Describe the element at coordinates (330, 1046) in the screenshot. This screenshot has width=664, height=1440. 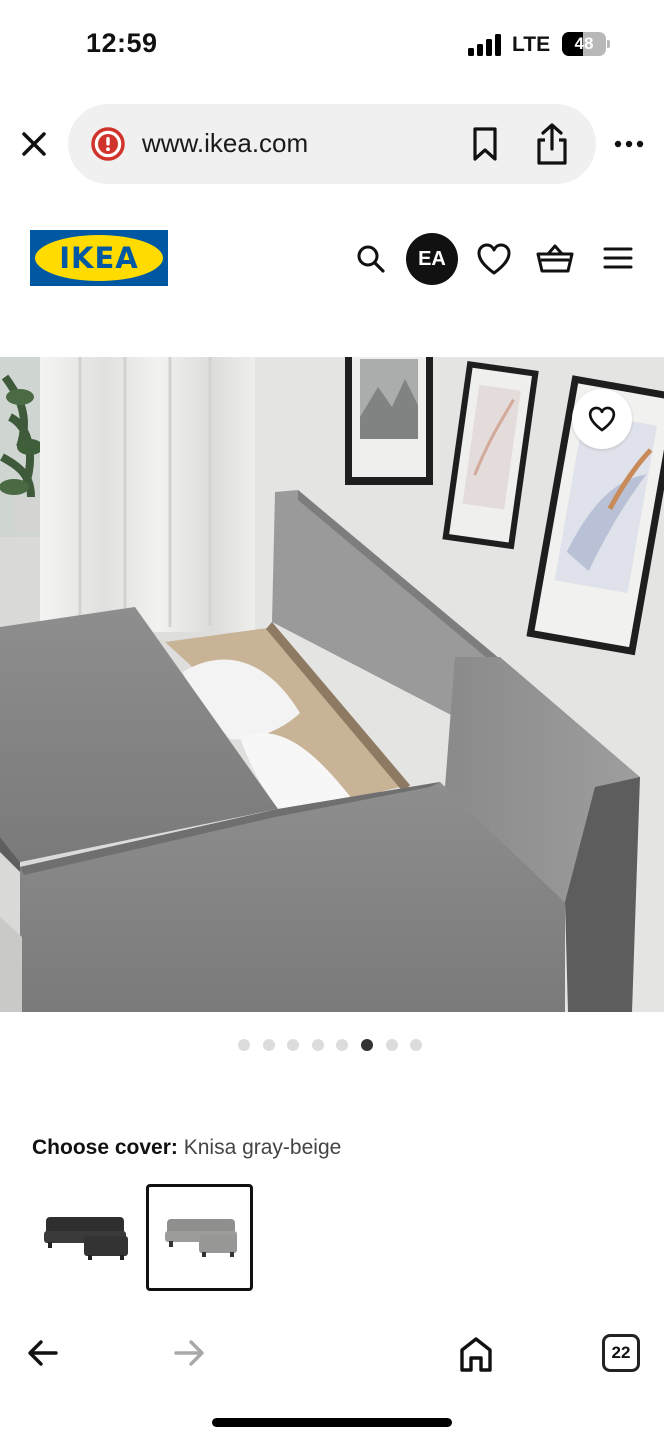
I see `carousel-pagination` at that location.